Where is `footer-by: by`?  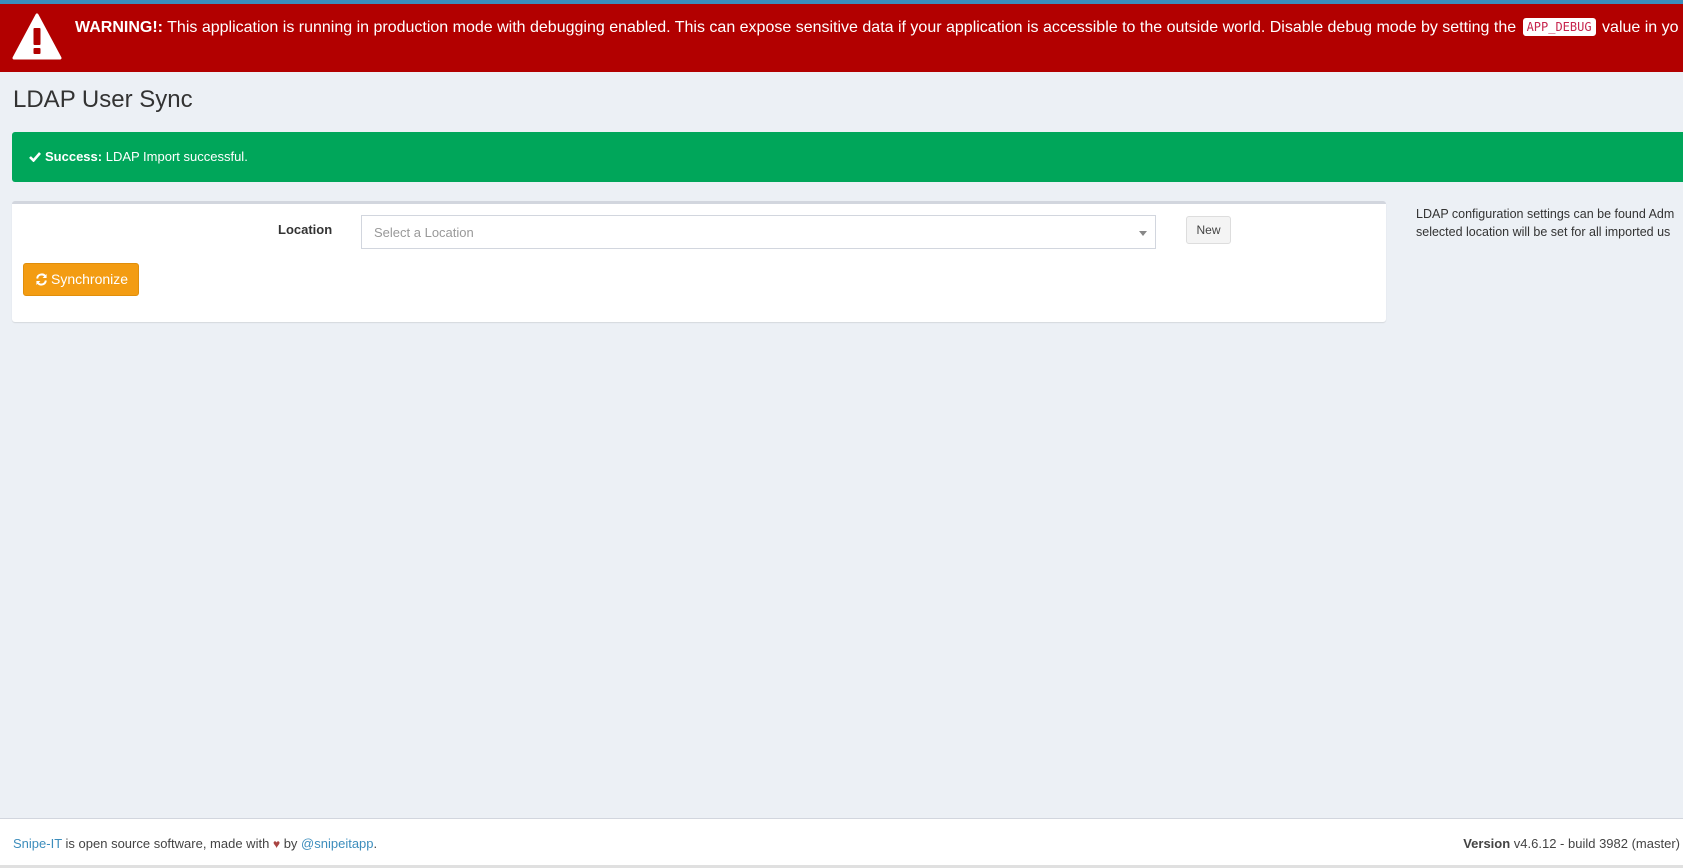
footer-by: by is located at coordinates (290, 843).